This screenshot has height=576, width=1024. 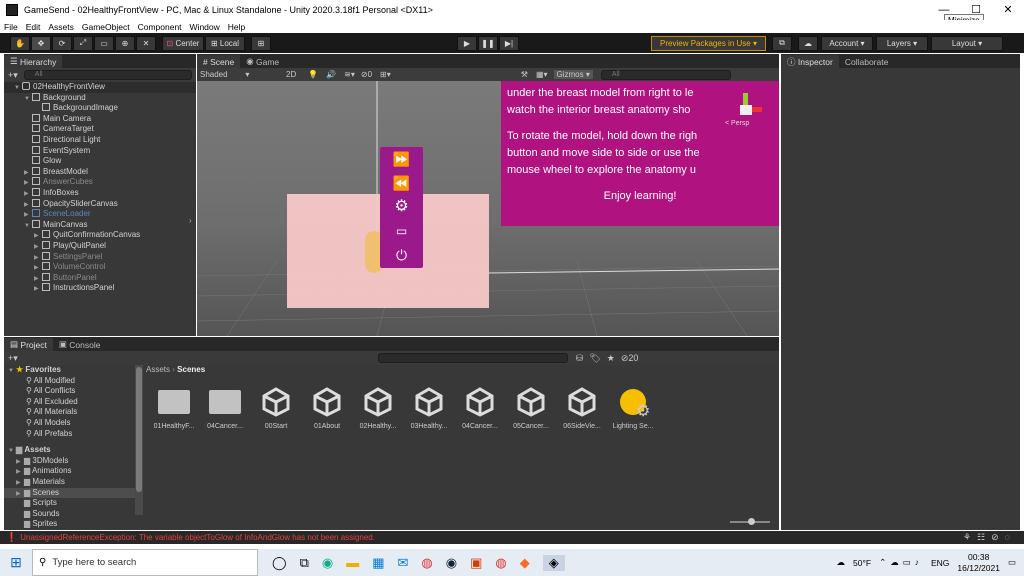 What do you see at coordinates (100, 235) in the screenshot?
I see `hierarchy-item: ▶ QuitConfirmationCanvas` at bounding box center [100, 235].